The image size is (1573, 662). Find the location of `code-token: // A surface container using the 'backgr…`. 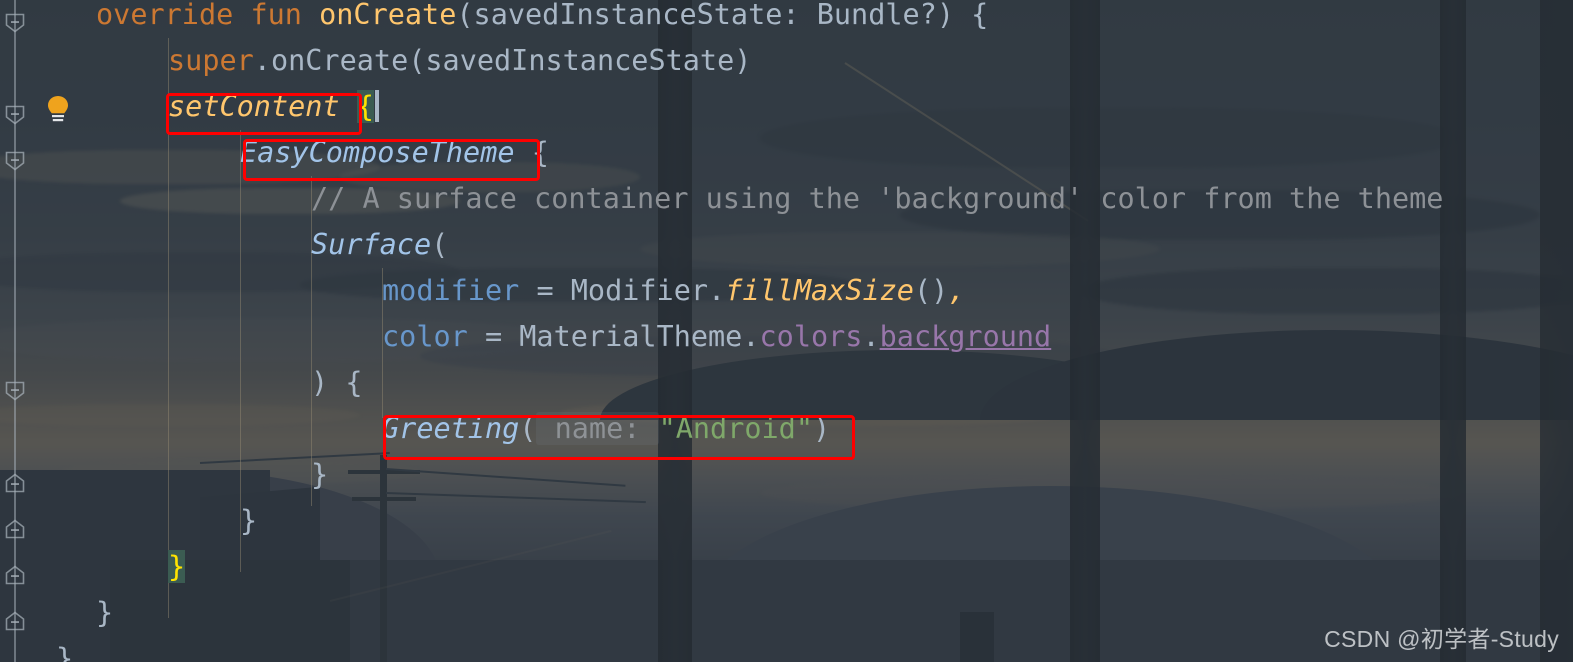

code-token: // A surface container using the 'backgr… is located at coordinates (877, 198).